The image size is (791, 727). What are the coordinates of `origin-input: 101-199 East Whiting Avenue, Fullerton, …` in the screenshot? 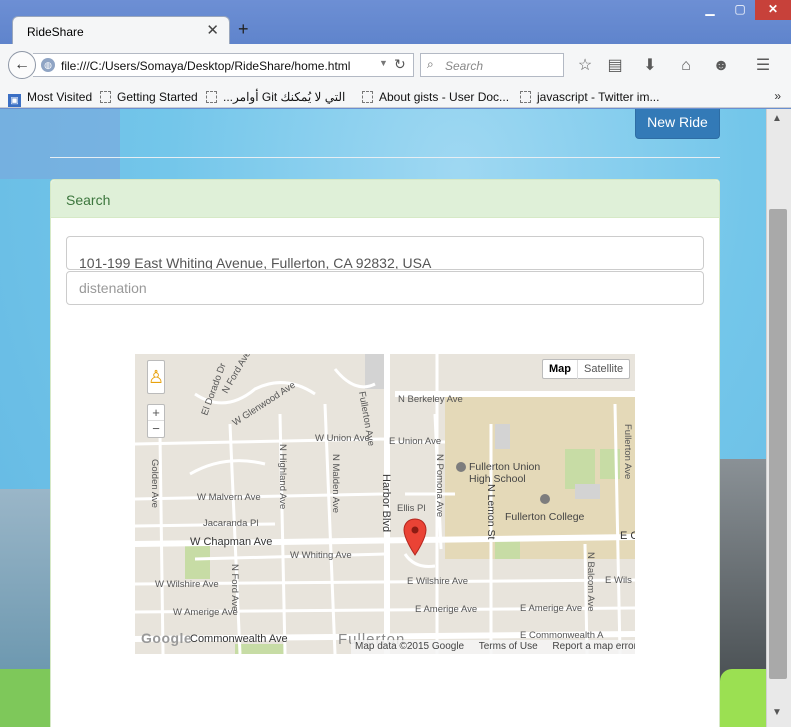 It's located at (385, 253).